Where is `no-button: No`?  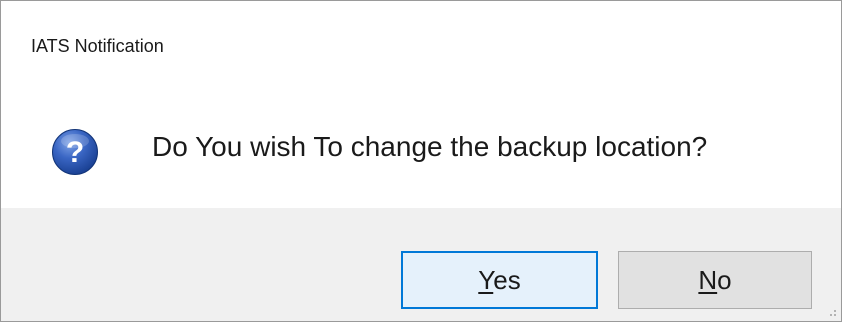
no-button: No is located at coordinates (715, 280).